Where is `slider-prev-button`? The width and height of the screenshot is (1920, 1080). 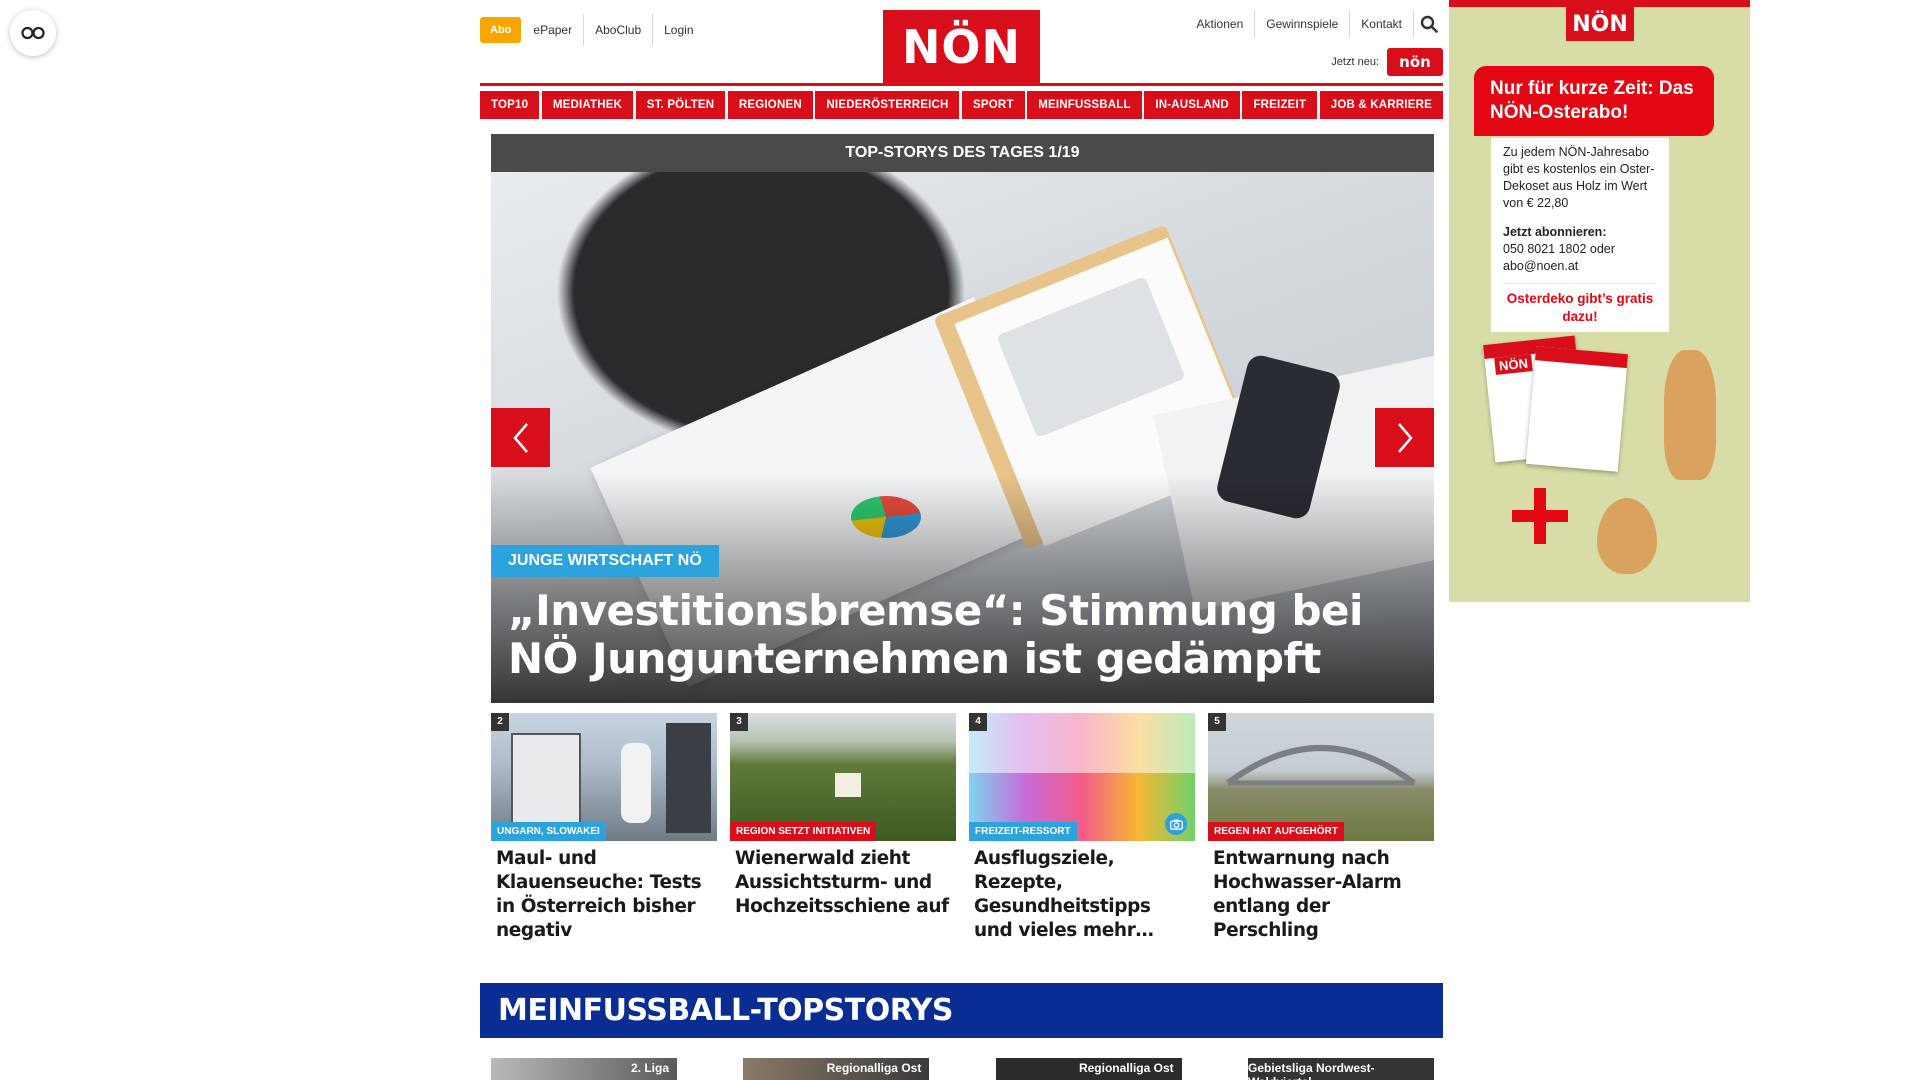
slider-prev-button is located at coordinates (520, 437).